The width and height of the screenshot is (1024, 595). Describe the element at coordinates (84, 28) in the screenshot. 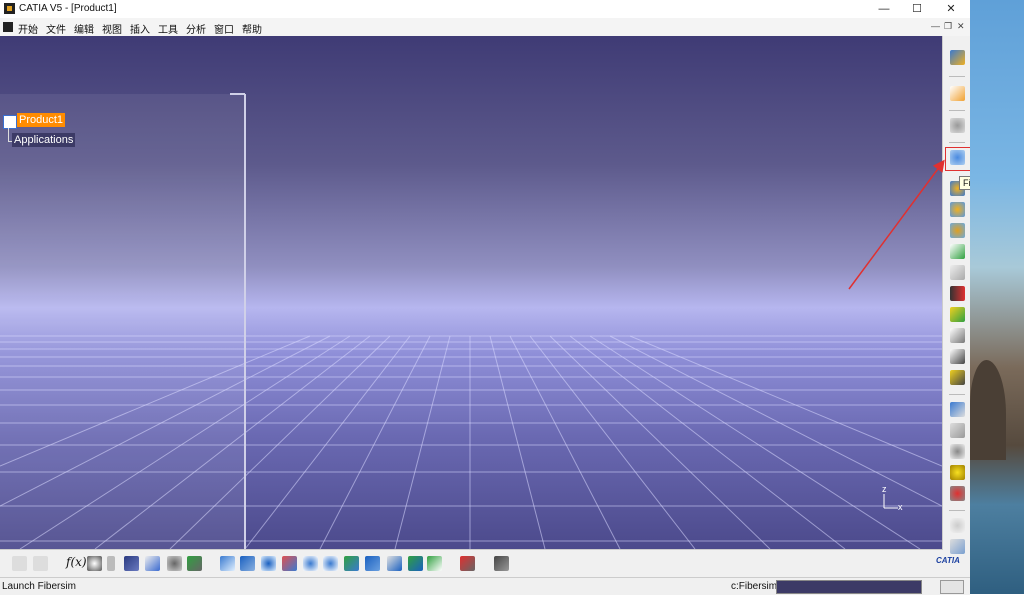

I see `menu-edit: 编辑` at that location.